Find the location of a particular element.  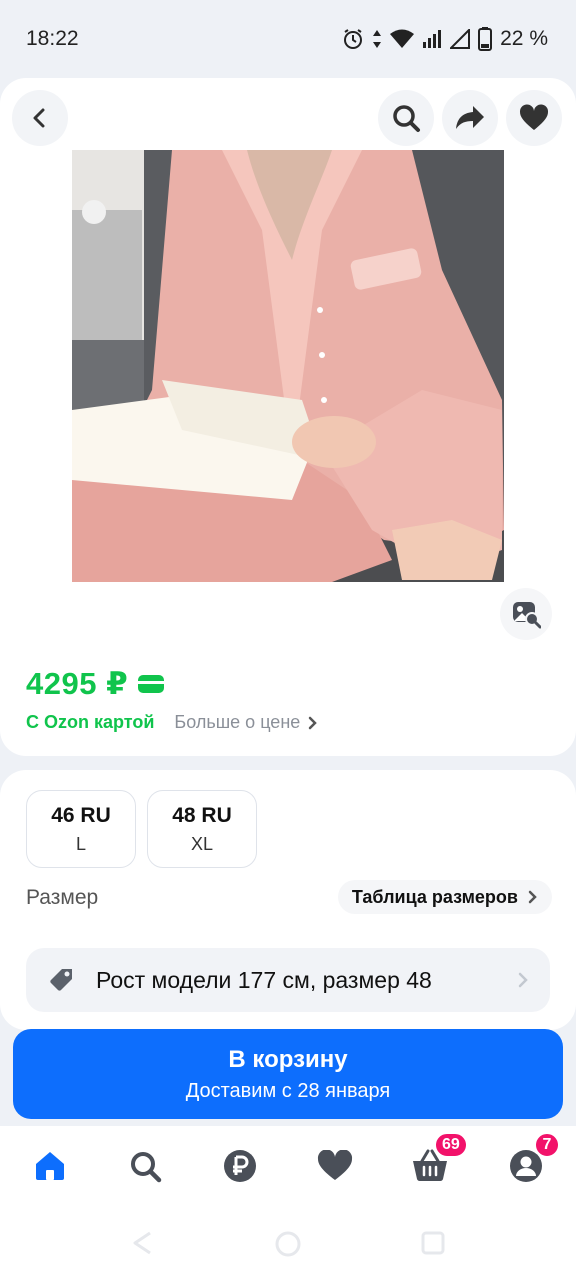

size-option-ru: 48 RU is located at coordinates (202, 815).